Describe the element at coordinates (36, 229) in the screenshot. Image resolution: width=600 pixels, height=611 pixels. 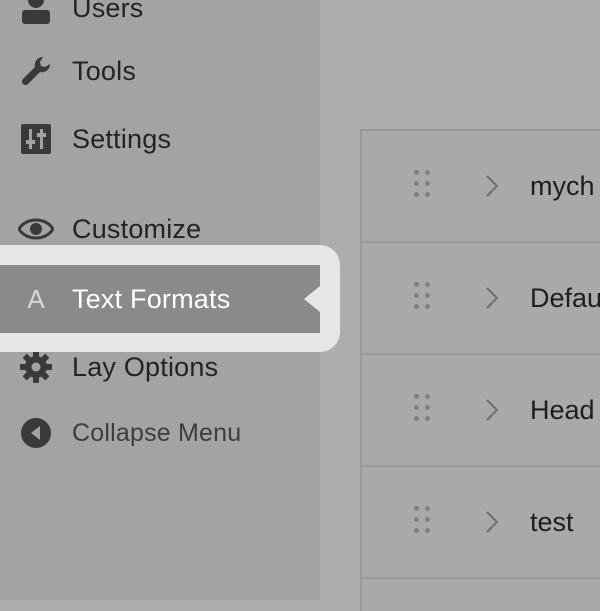
I see `eye-icon` at that location.